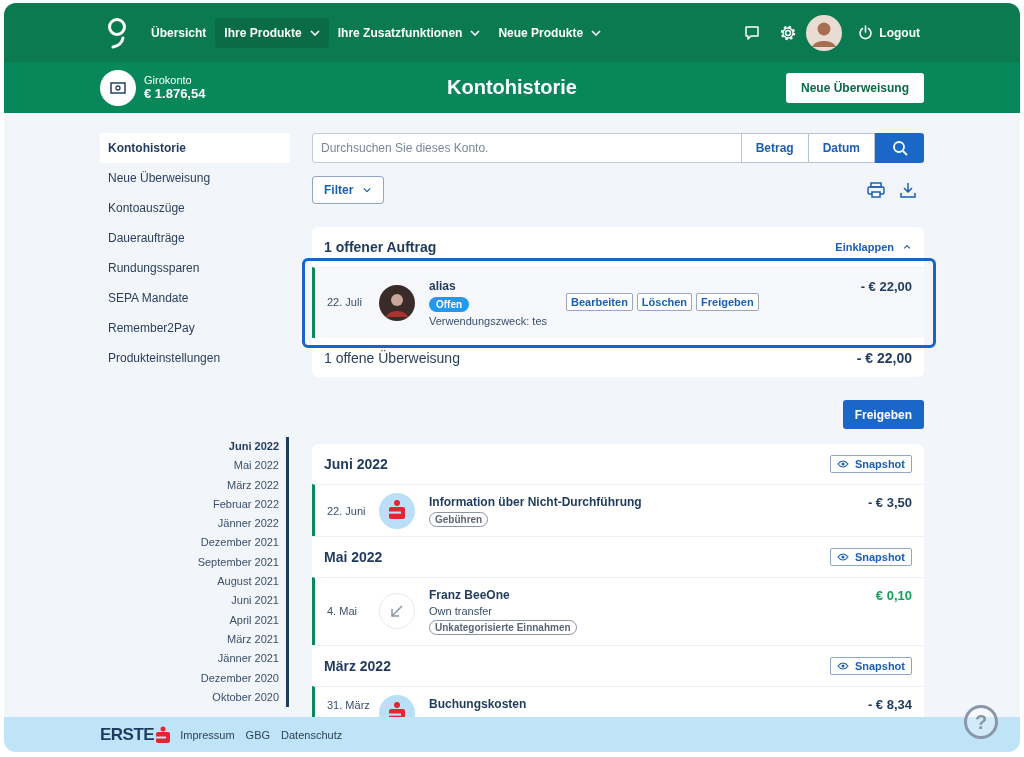 This screenshot has height=757, width=1024. I want to click on footer-link: Datenschutz, so click(312, 734).